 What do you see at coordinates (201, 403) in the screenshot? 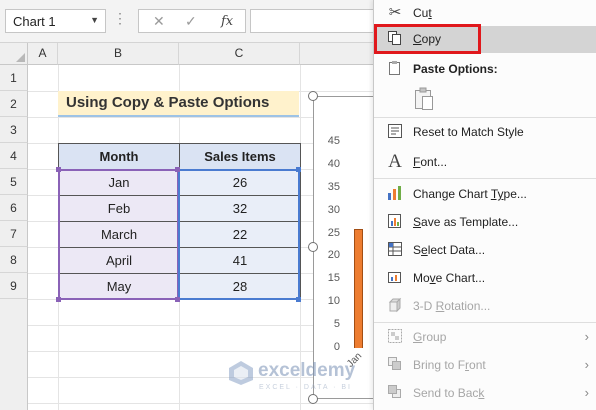
I see `gridline` at bounding box center [201, 403].